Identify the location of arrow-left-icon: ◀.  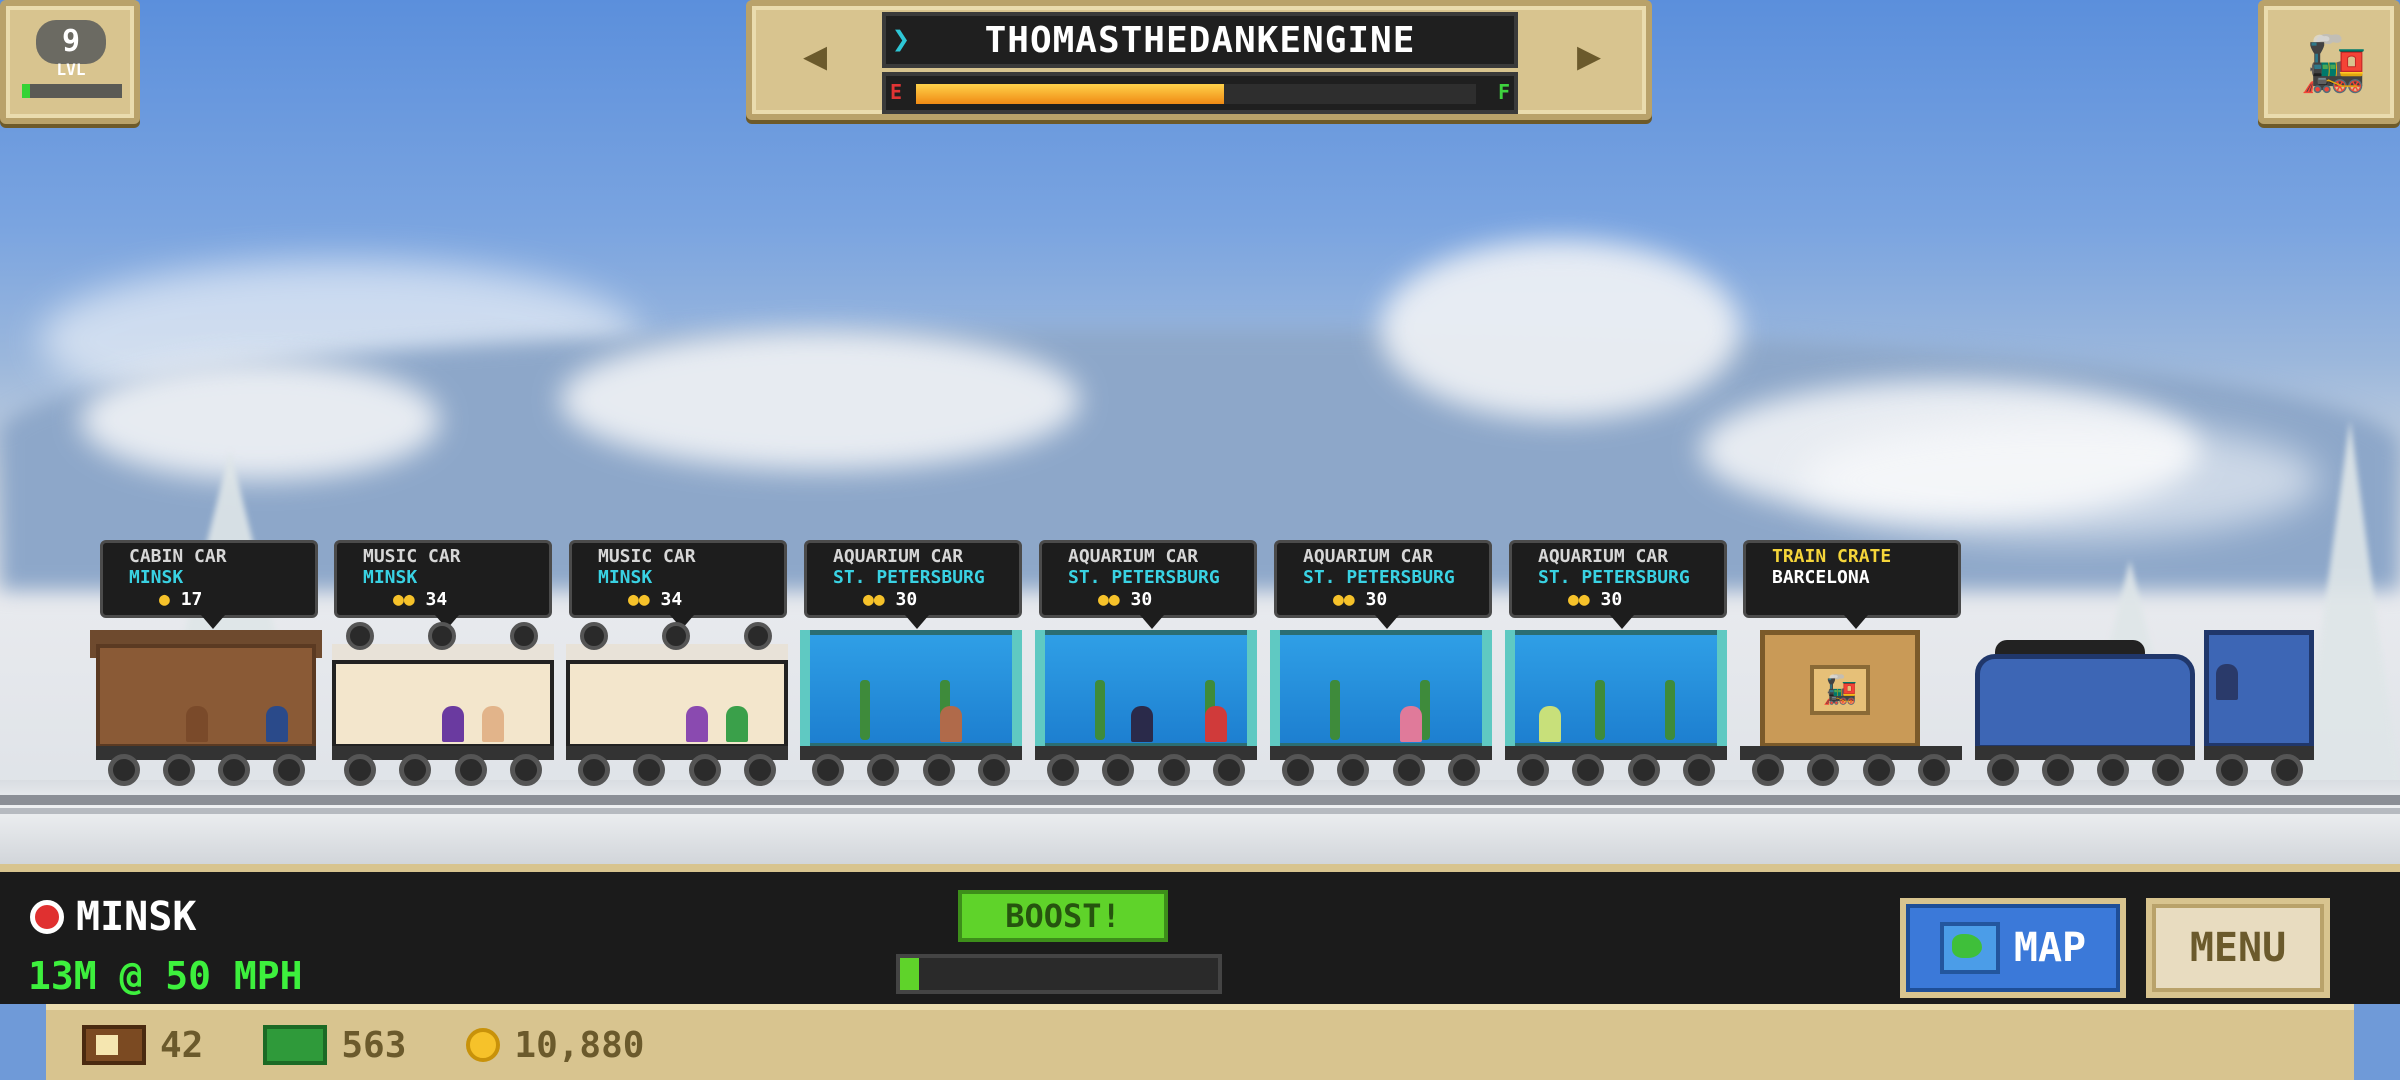
(815, 56).